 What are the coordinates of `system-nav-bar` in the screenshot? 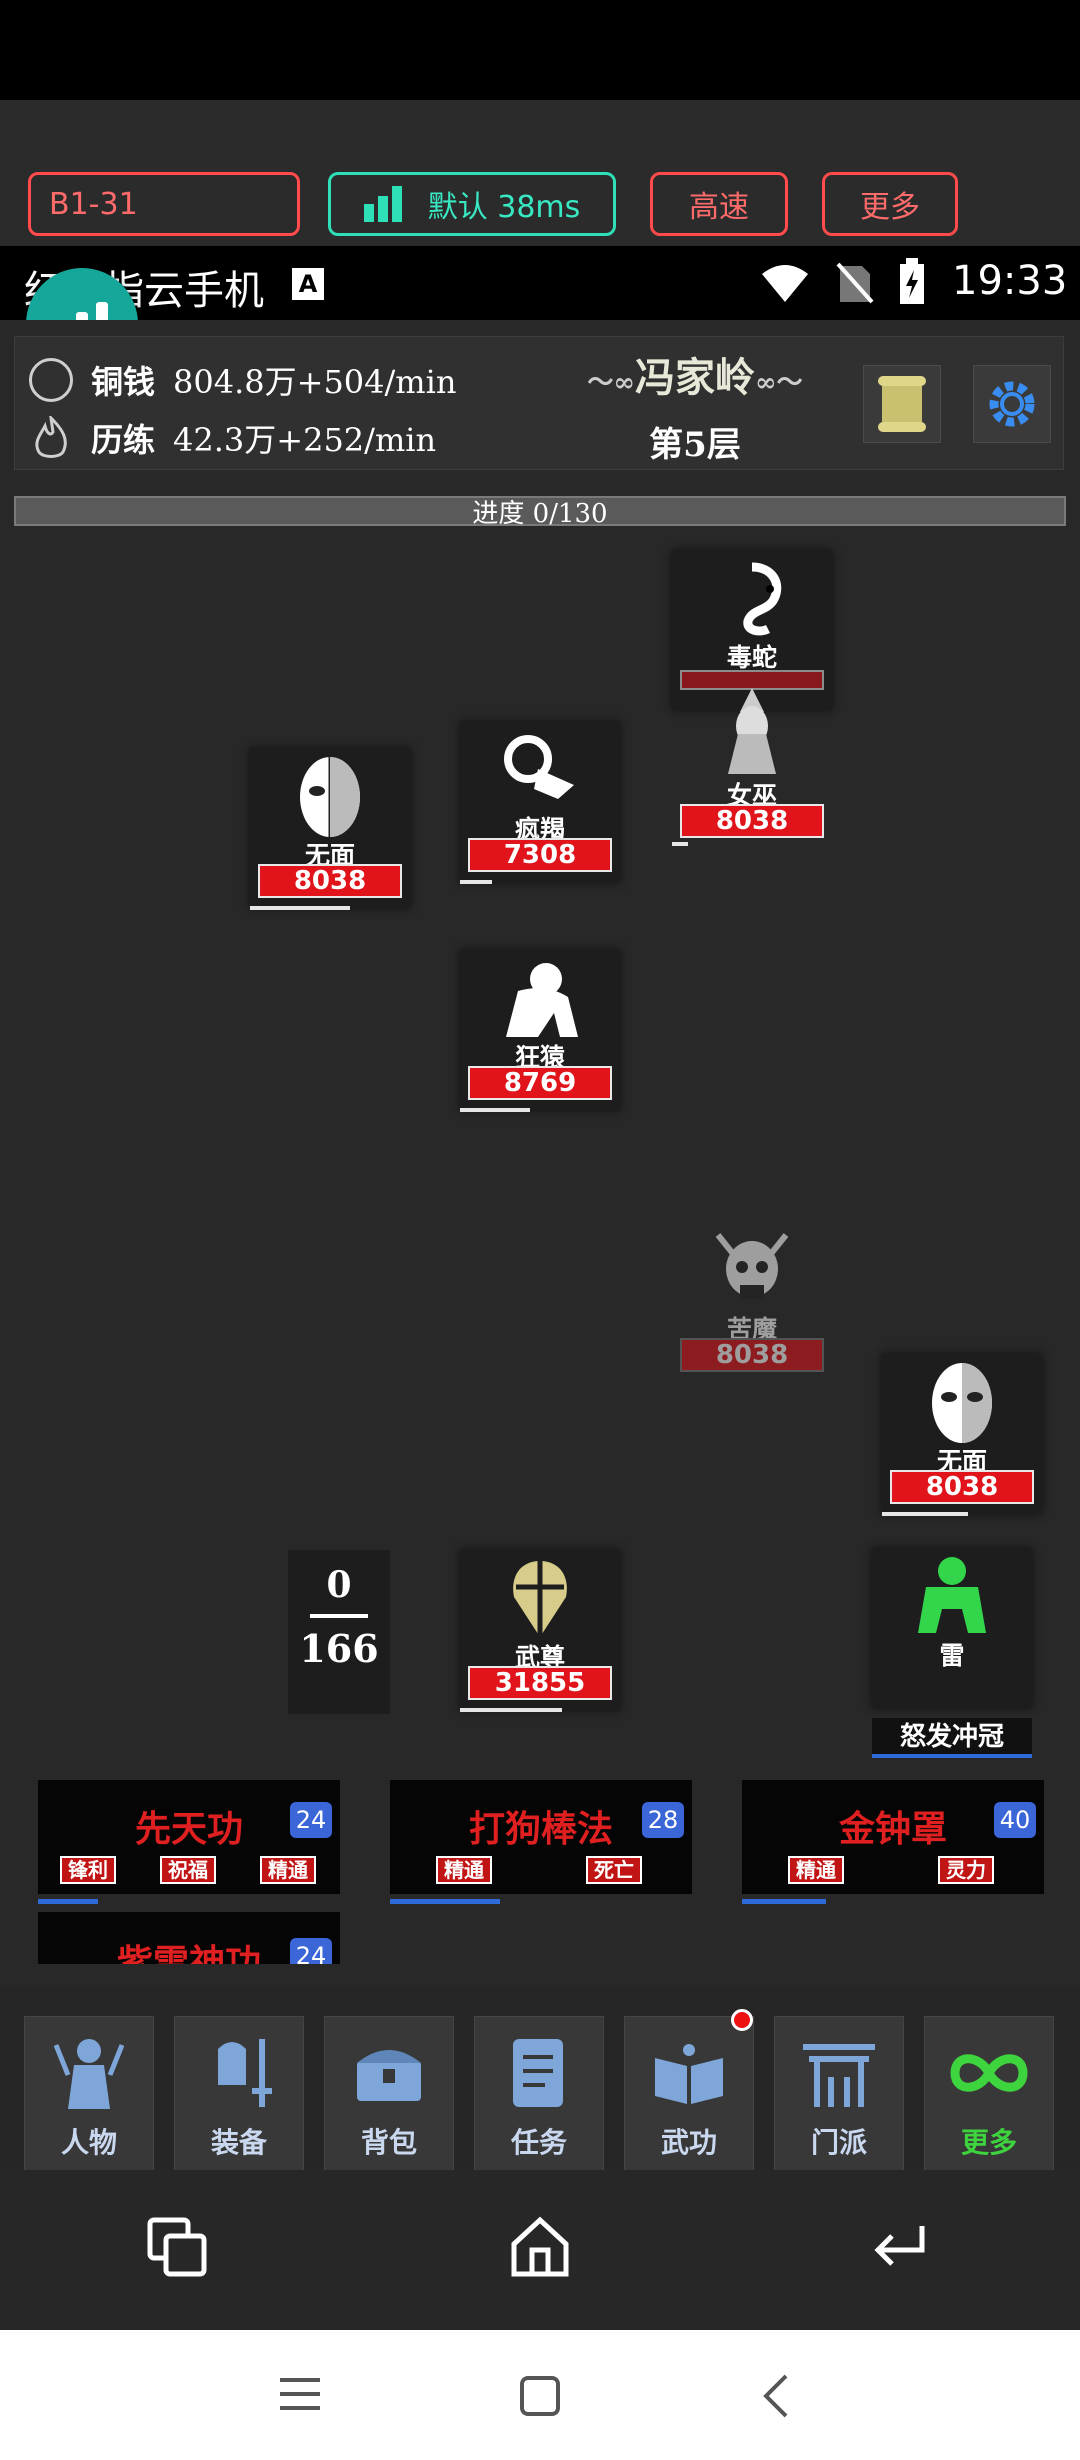 It's located at (540, 2395).